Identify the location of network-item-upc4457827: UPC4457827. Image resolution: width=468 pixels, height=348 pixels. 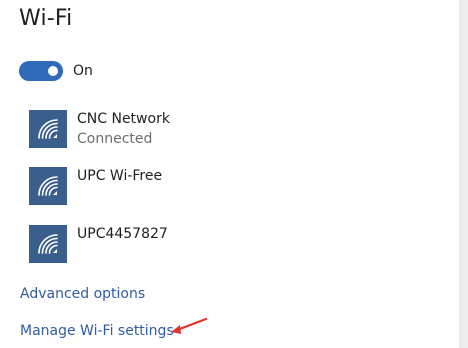
(98, 244).